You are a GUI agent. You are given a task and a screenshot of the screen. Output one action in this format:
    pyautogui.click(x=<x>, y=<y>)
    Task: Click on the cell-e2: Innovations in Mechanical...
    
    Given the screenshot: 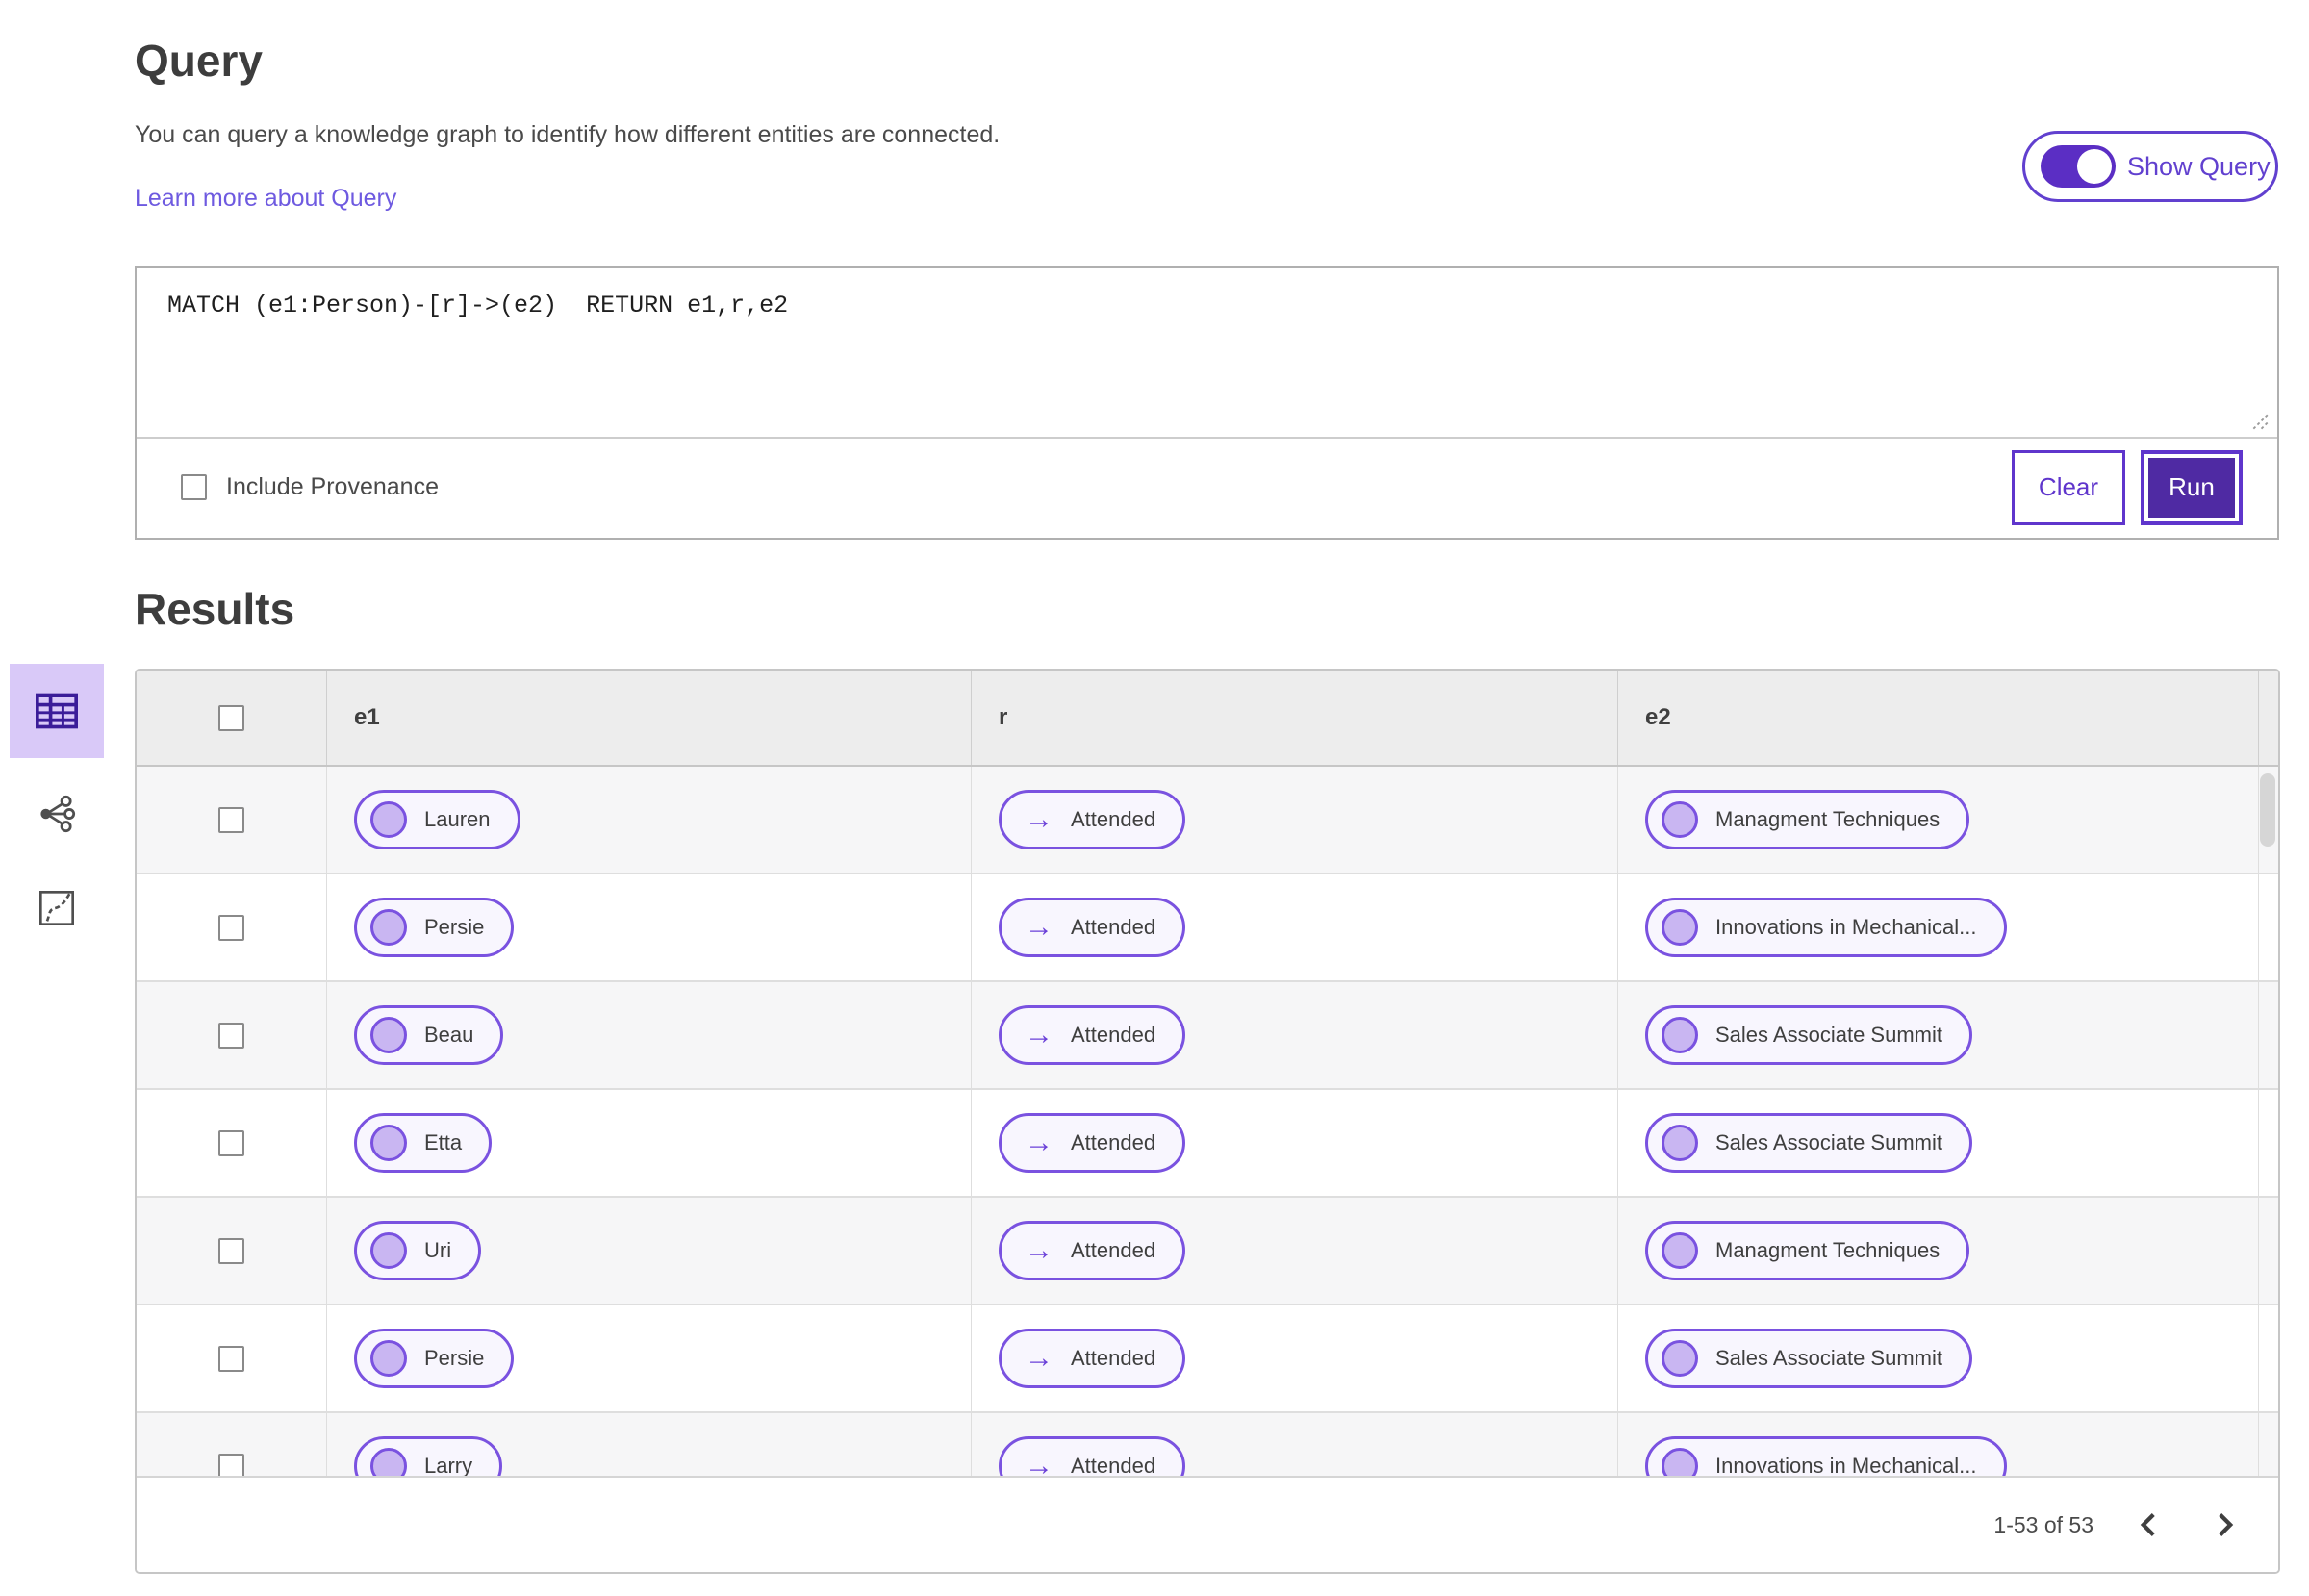 What is the action you would take?
    pyautogui.click(x=1938, y=1444)
    